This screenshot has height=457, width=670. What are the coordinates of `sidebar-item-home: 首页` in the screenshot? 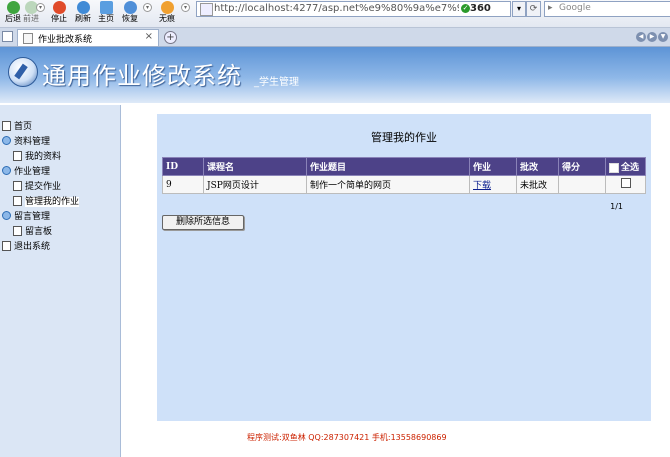 It's located at (40, 127).